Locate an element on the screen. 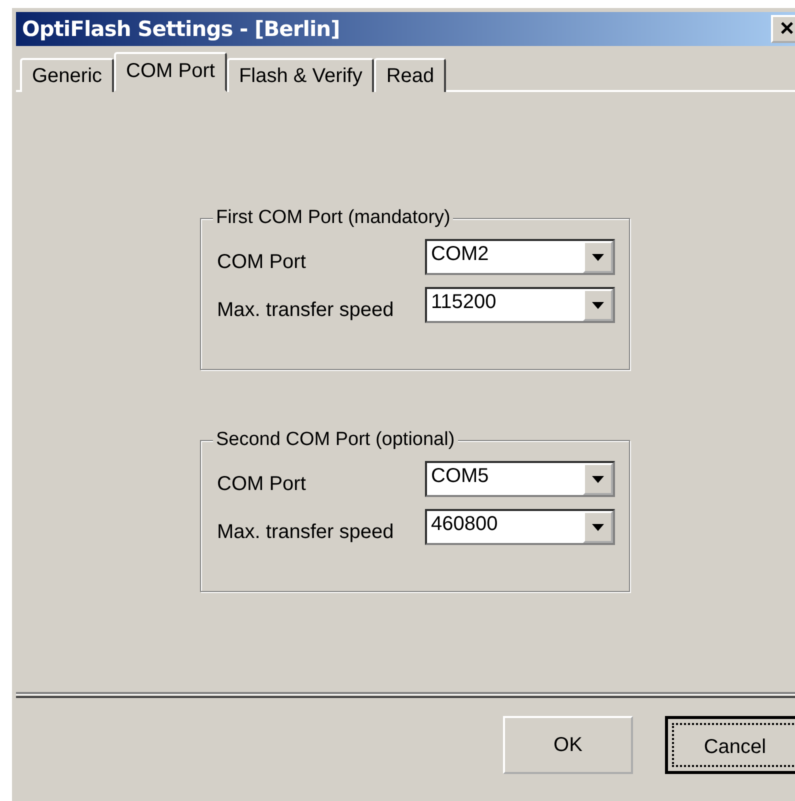 The width and height of the screenshot is (795, 801). tab: Generic is located at coordinates (67, 75).